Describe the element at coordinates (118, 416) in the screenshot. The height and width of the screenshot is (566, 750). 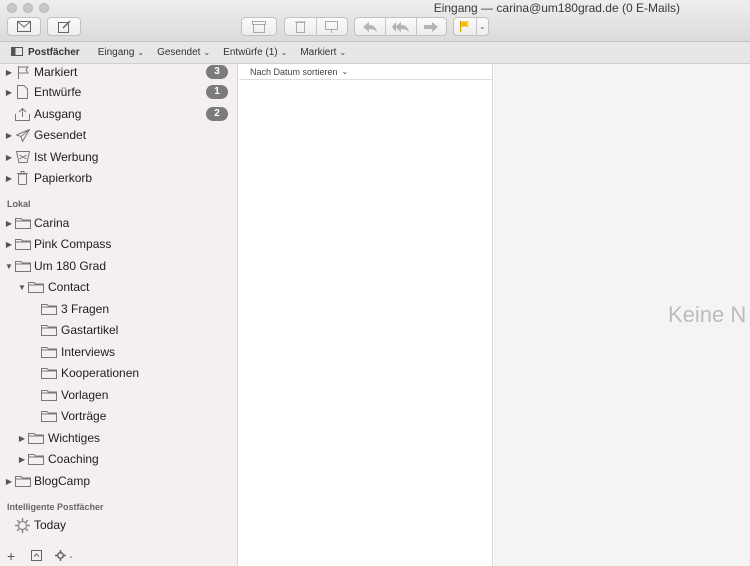
I see `sidebar-item-vortraege: Vorträge` at that location.